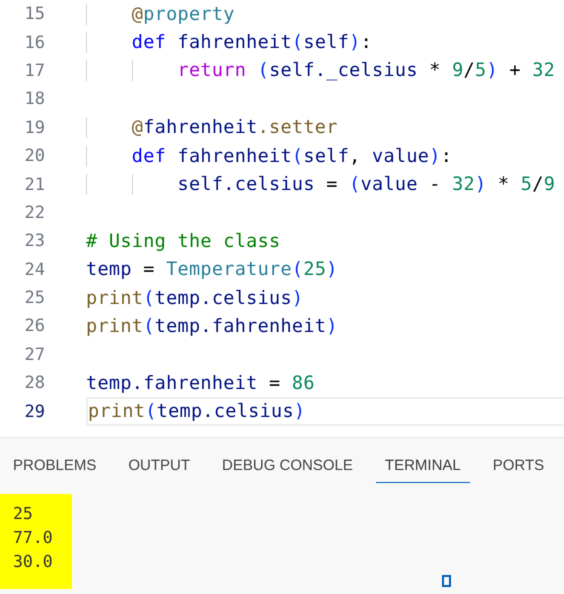  Describe the element at coordinates (269, 156) in the screenshot. I see `code-line: def fahrenheit(self, value):` at that location.